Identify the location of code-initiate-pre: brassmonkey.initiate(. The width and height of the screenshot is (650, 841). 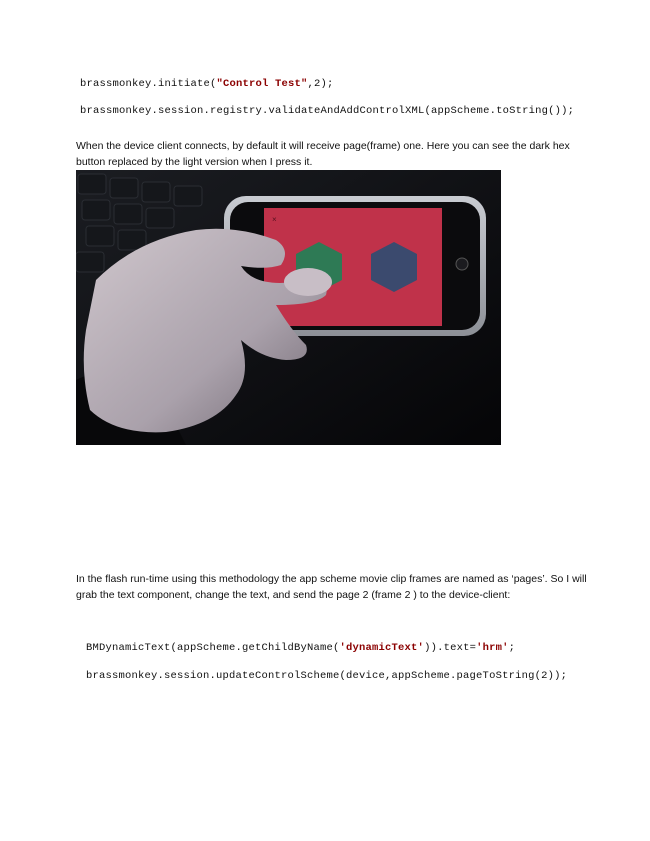
(148, 84).